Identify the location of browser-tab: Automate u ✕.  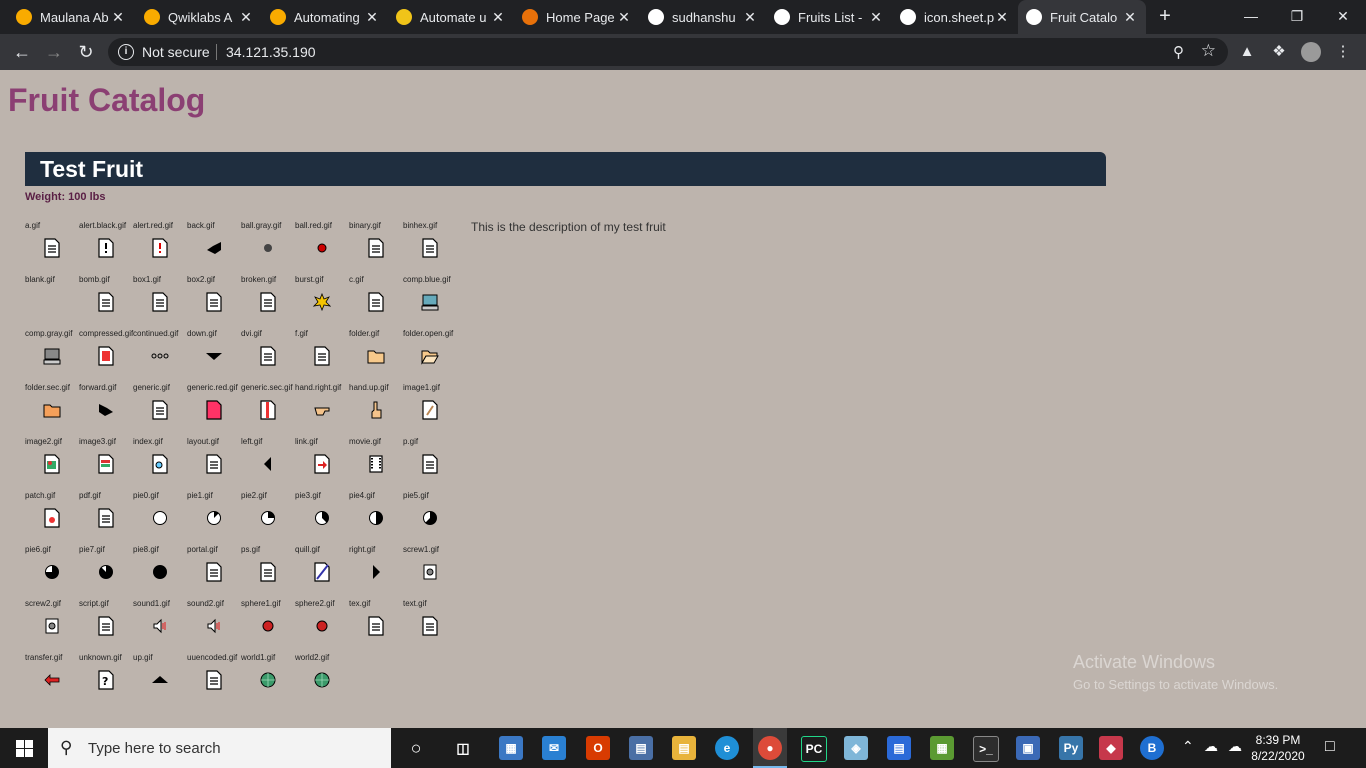
(451, 17).